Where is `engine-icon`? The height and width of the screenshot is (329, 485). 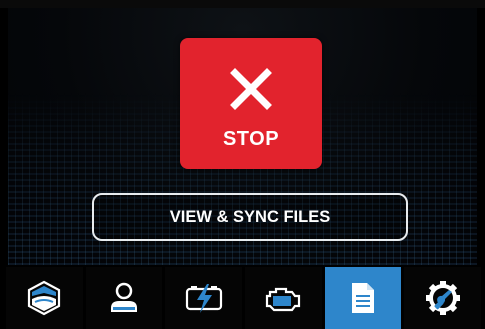
engine-icon is located at coordinates (283, 299).